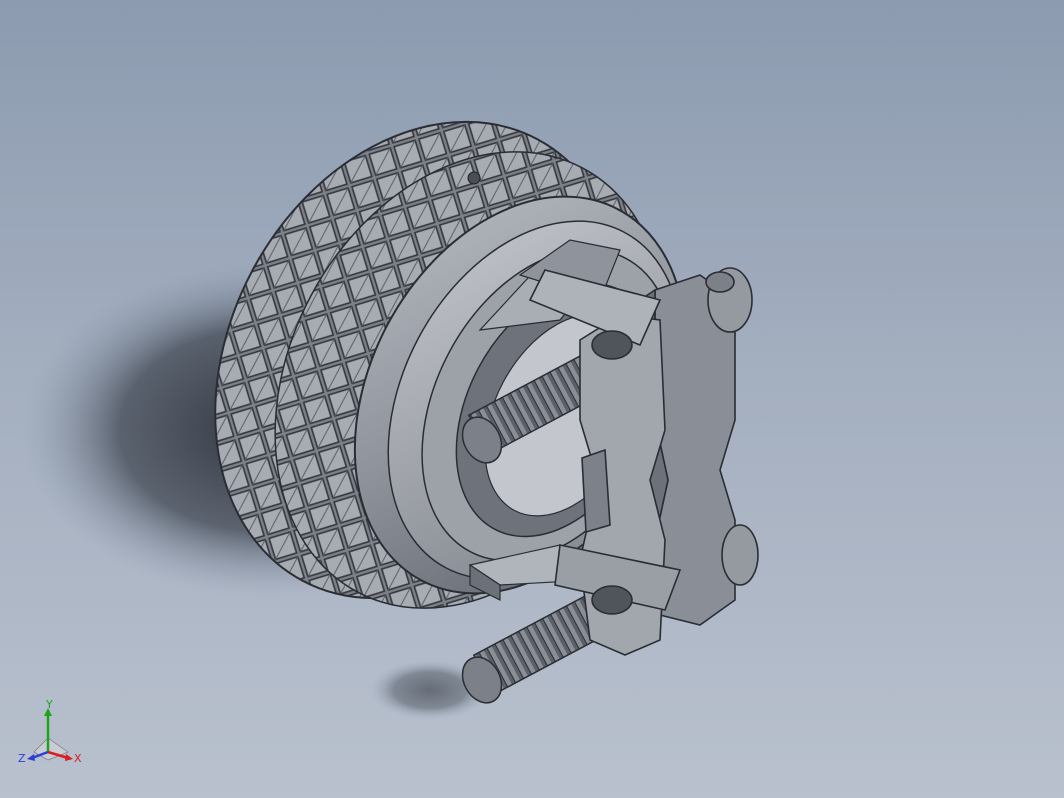 This screenshot has width=1064, height=798. What do you see at coordinates (49, 705) in the screenshot?
I see `y-axis-label: Y` at bounding box center [49, 705].